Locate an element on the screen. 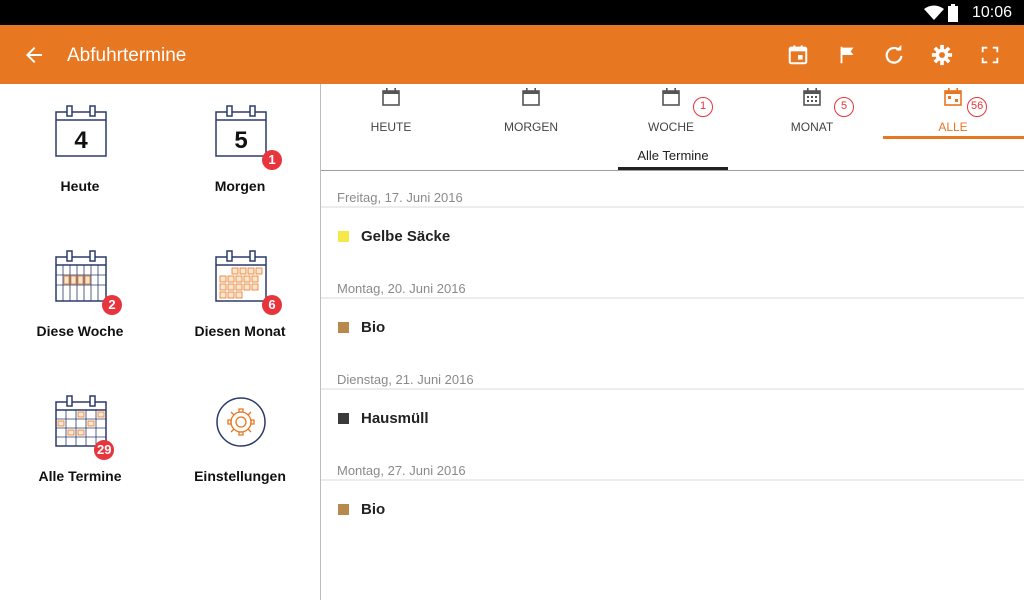 This screenshot has width=1024, height=600. calendar-all-icon is located at coordinates (953, 97).